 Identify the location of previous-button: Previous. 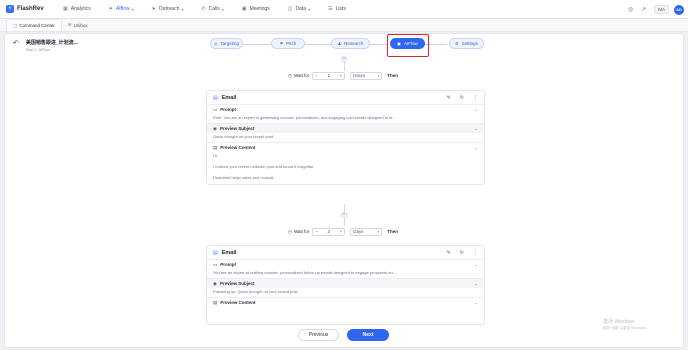
(318, 335).